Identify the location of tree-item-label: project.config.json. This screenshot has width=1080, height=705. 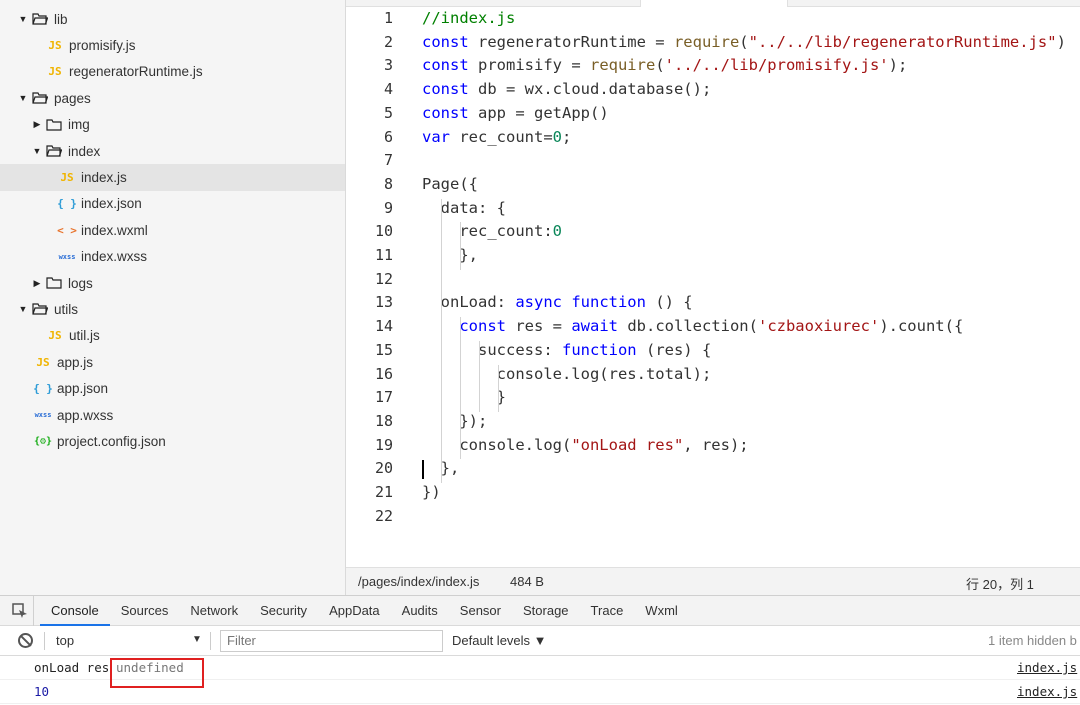
(111, 441).